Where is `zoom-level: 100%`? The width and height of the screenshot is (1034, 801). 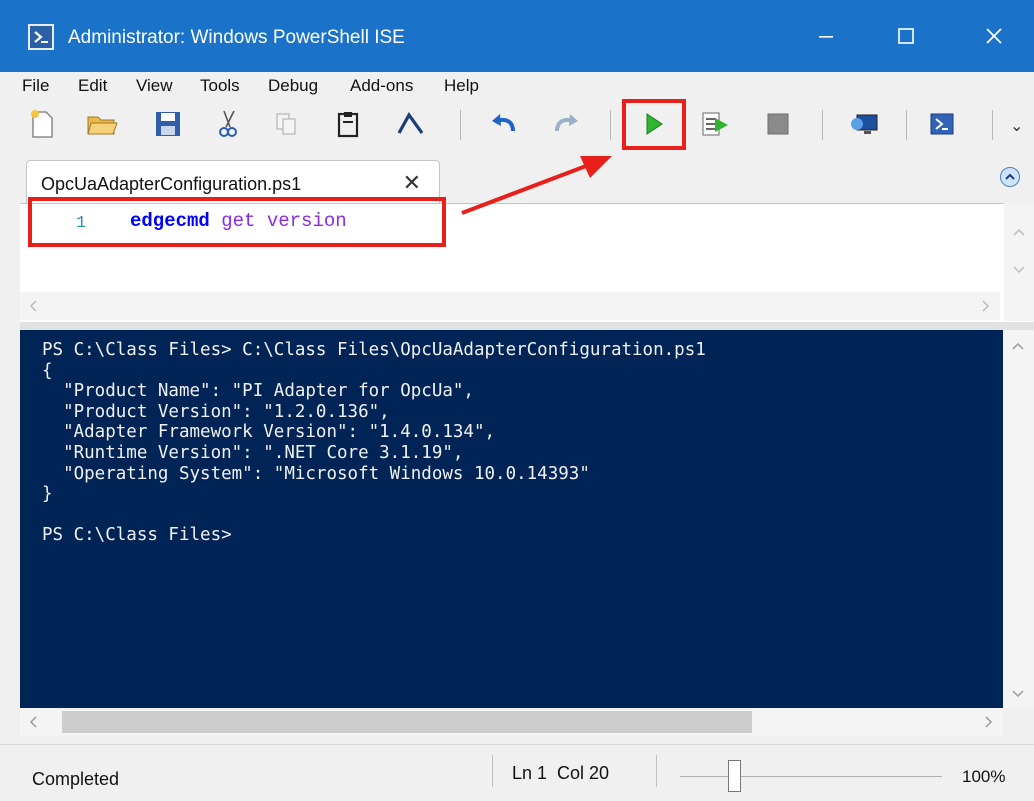 zoom-level: 100% is located at coordinates (984, 776).